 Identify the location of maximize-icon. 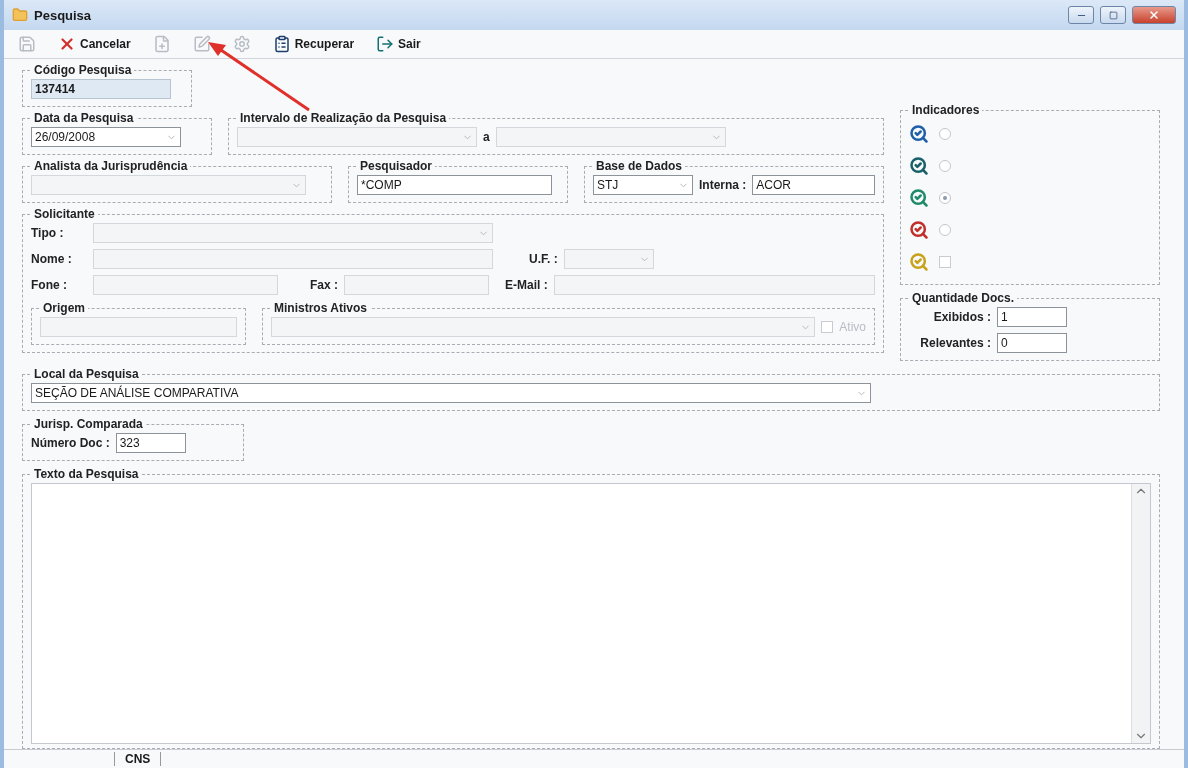
(1113, 15).